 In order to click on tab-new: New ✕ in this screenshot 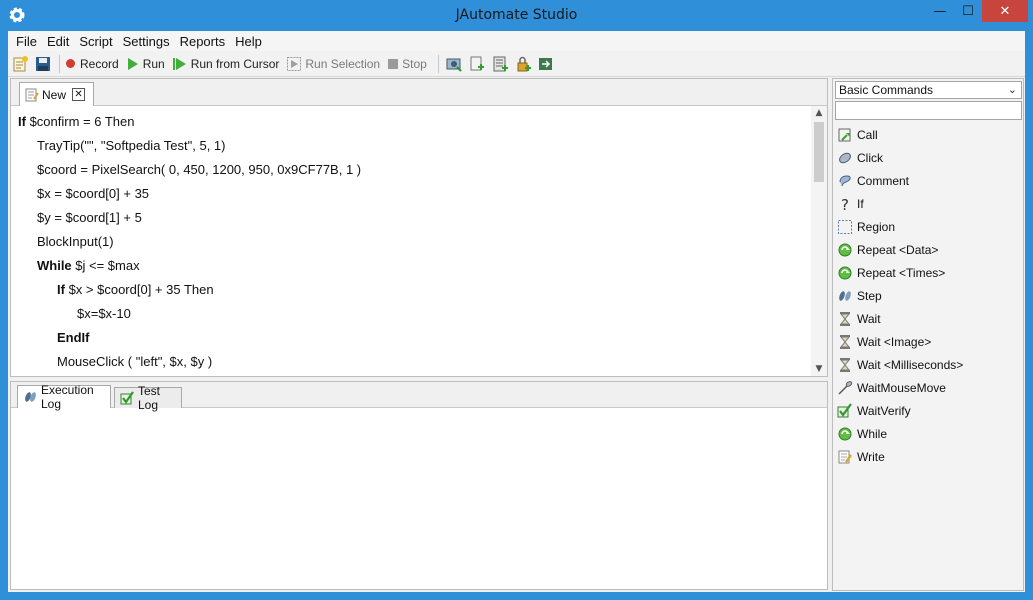, I will do `click(56, 94)`.